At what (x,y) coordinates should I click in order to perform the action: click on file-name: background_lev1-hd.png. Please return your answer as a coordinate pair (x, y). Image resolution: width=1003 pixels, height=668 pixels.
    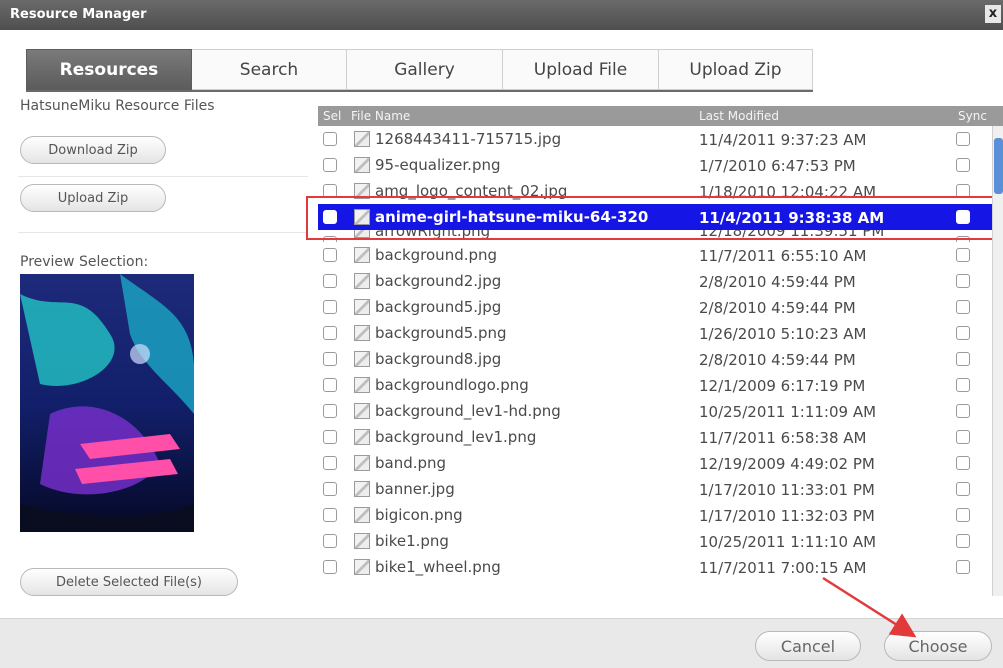
    Looking at the image, I should click on (468, 411).